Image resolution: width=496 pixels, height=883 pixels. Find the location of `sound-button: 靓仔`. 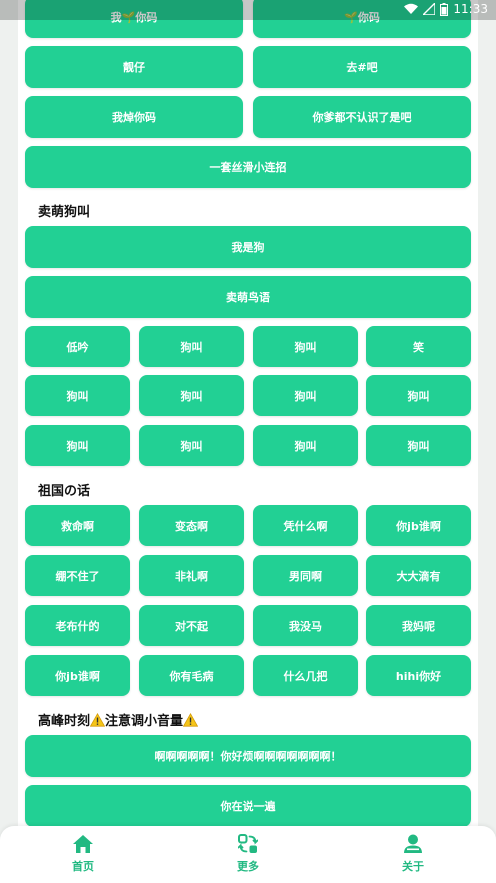

sound-button: 靓仔 is located at coordinates (134, 67).